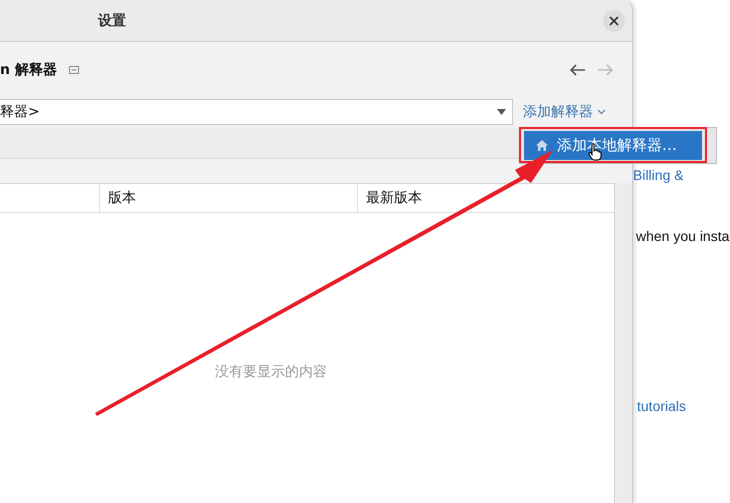 The width and height of the screenshot is (730, 503). Describe the element at coordinates (271, 372) in the screenshot. I see `empty-message: 没有要显示的内容` at that location.